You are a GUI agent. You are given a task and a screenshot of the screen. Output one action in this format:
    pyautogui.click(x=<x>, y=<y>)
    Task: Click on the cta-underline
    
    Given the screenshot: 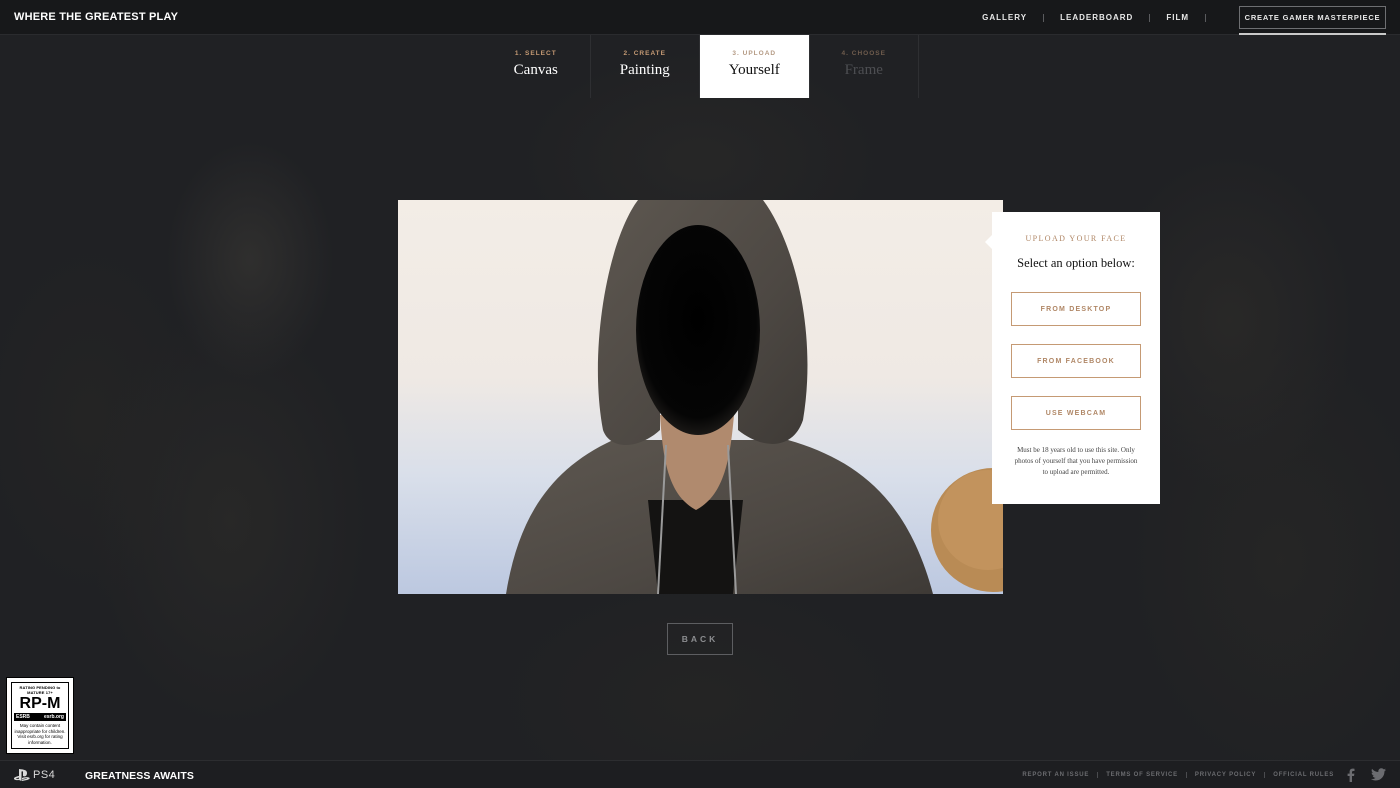 What is the action you would take?
    pyautogui.click(x=1312, y=34)
    